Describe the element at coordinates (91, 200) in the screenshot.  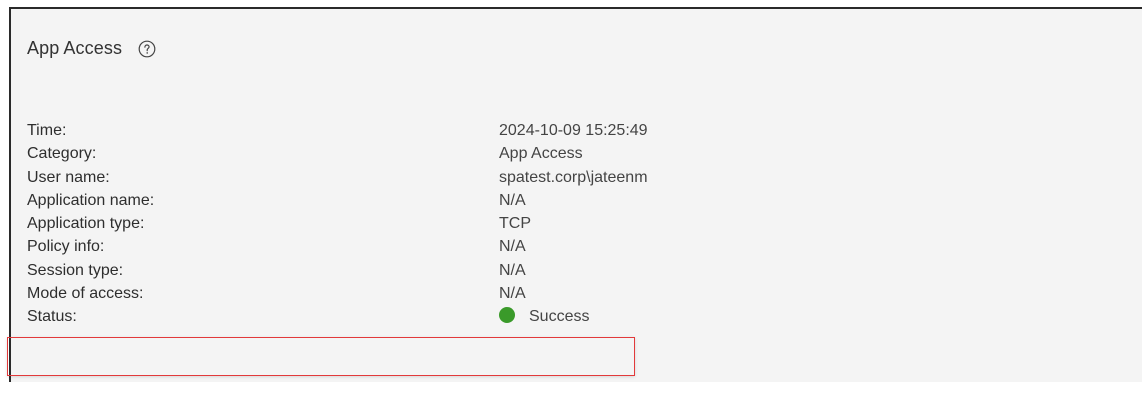
I see `detail-label: Application name:` at that location.